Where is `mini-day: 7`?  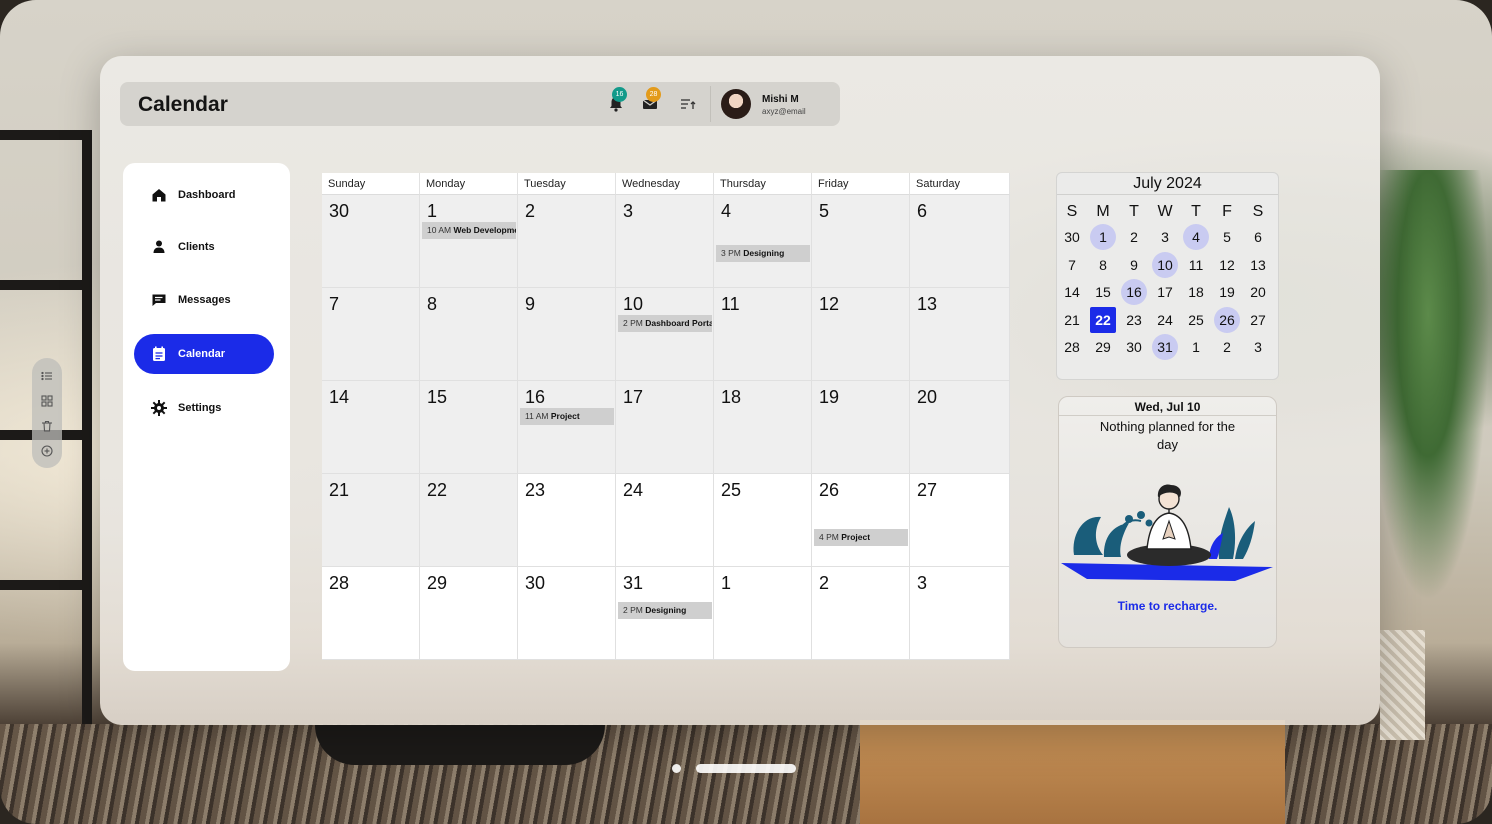 mini-day: 7 is located at coordinates (1072, 265).